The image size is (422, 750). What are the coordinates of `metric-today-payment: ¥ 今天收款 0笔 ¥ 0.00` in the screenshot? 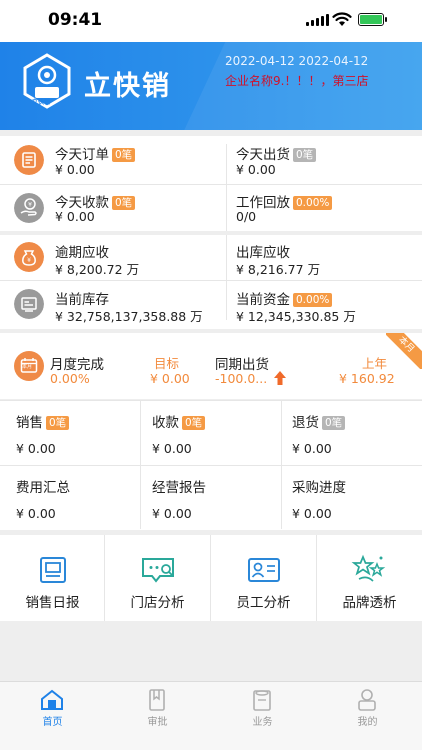 It's located at (113, 208).